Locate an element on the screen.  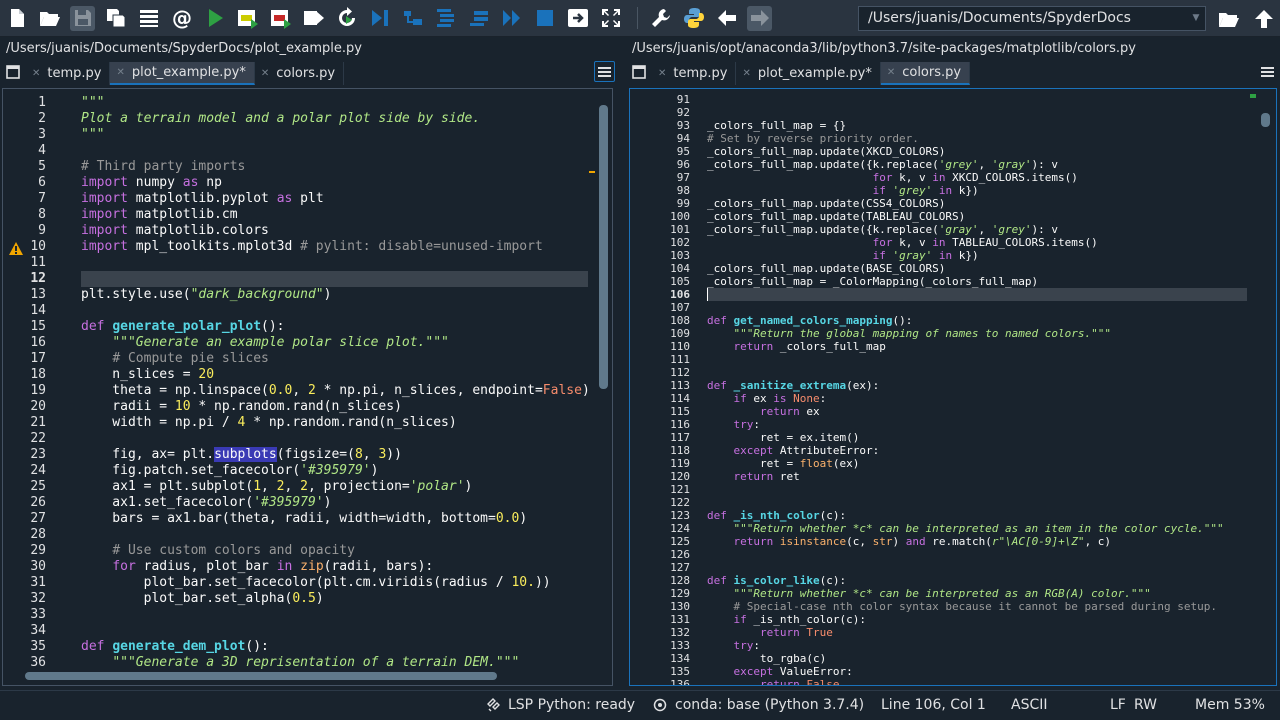
new-file-button is located at coordinates (16, 18).